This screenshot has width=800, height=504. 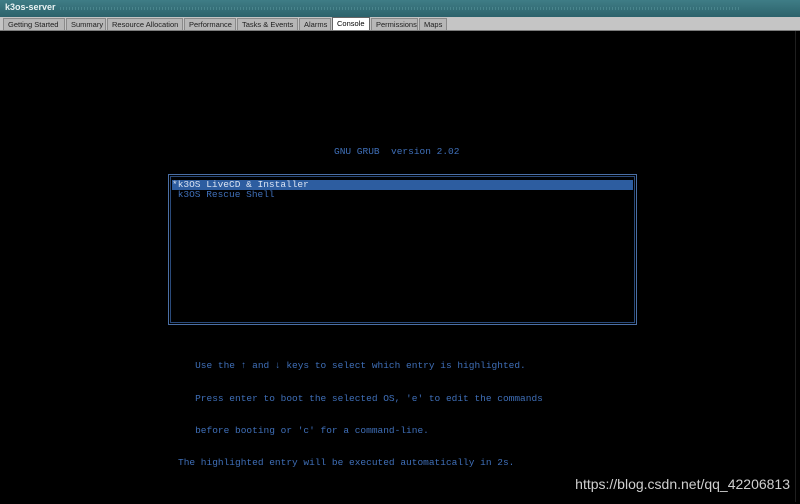 I want to click on tab-getting-started: Getting Started, so click(x=34, y=24).